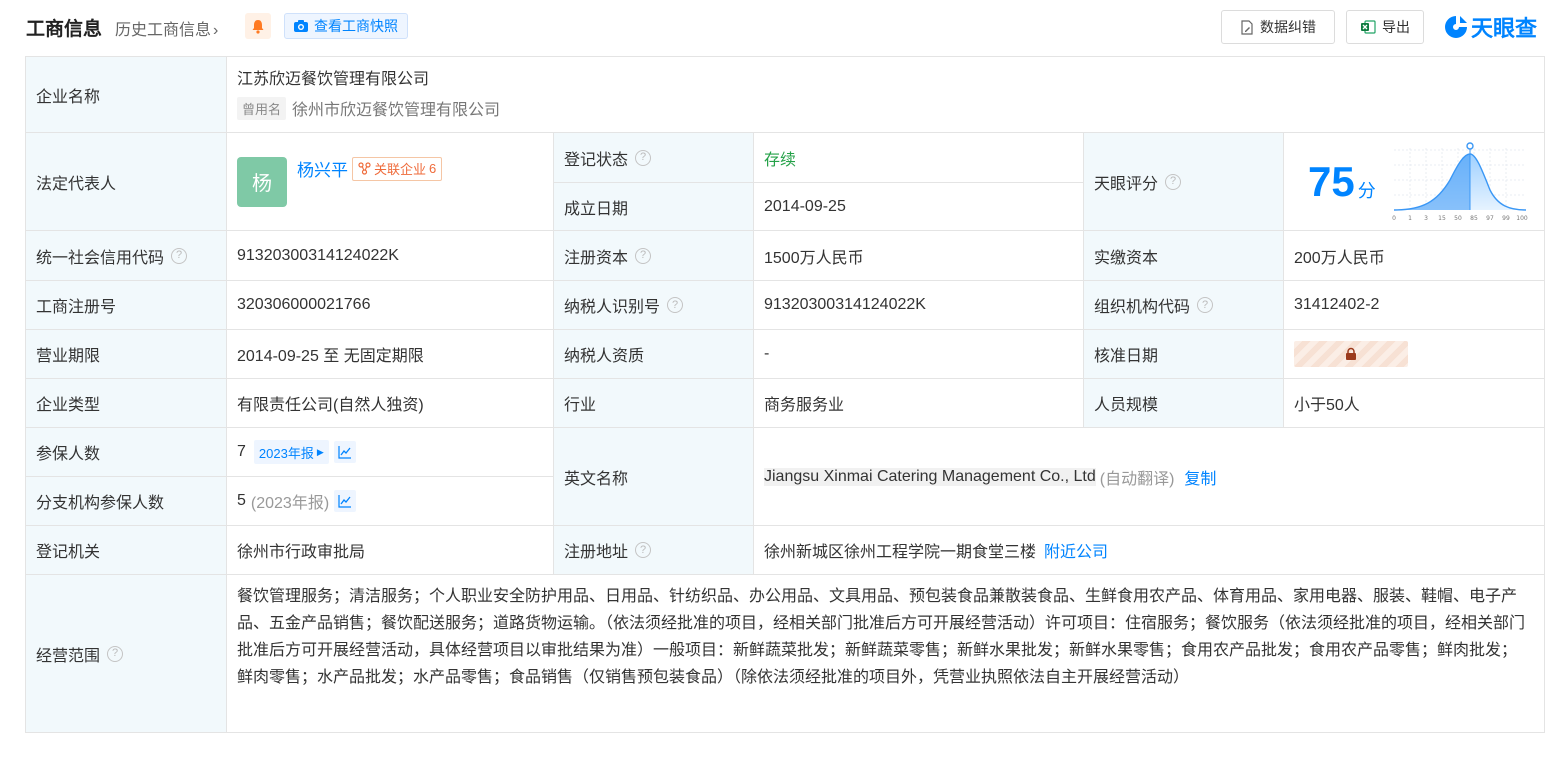  What do you see at coordinates (1331, 181) in the screenshot?
I see `score-value: 75` at bounding box center [1331, 181].